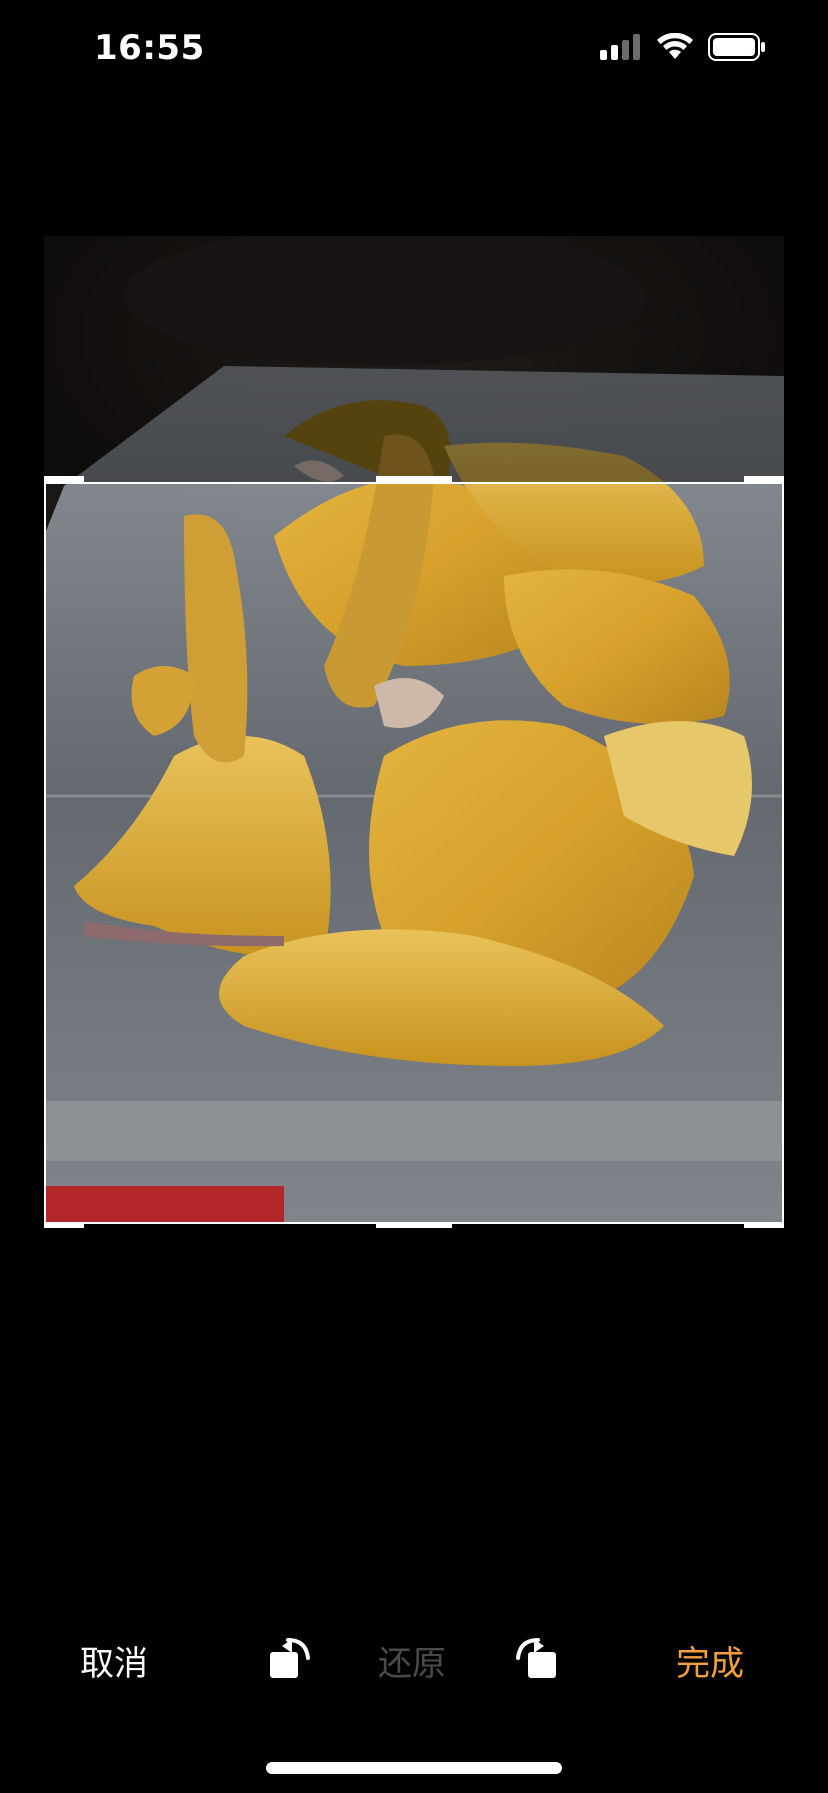  Describe the element at coordinates (64, 1225) in the screenshot. I see `crop-handle-bottom-left` at that location.